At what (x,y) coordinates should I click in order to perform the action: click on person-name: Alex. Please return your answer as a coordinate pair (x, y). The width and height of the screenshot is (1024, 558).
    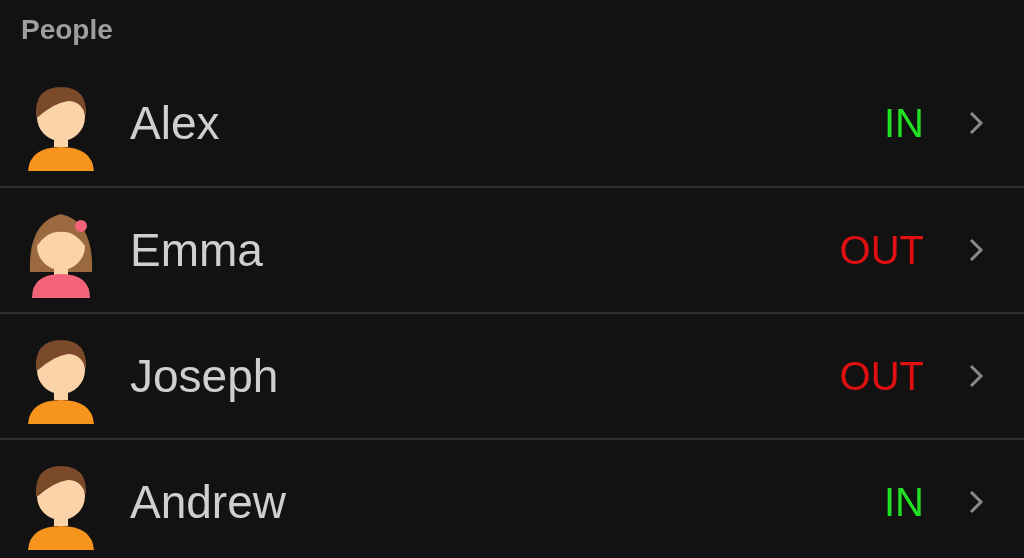
    Looking at the image, I should click on (175, 123).